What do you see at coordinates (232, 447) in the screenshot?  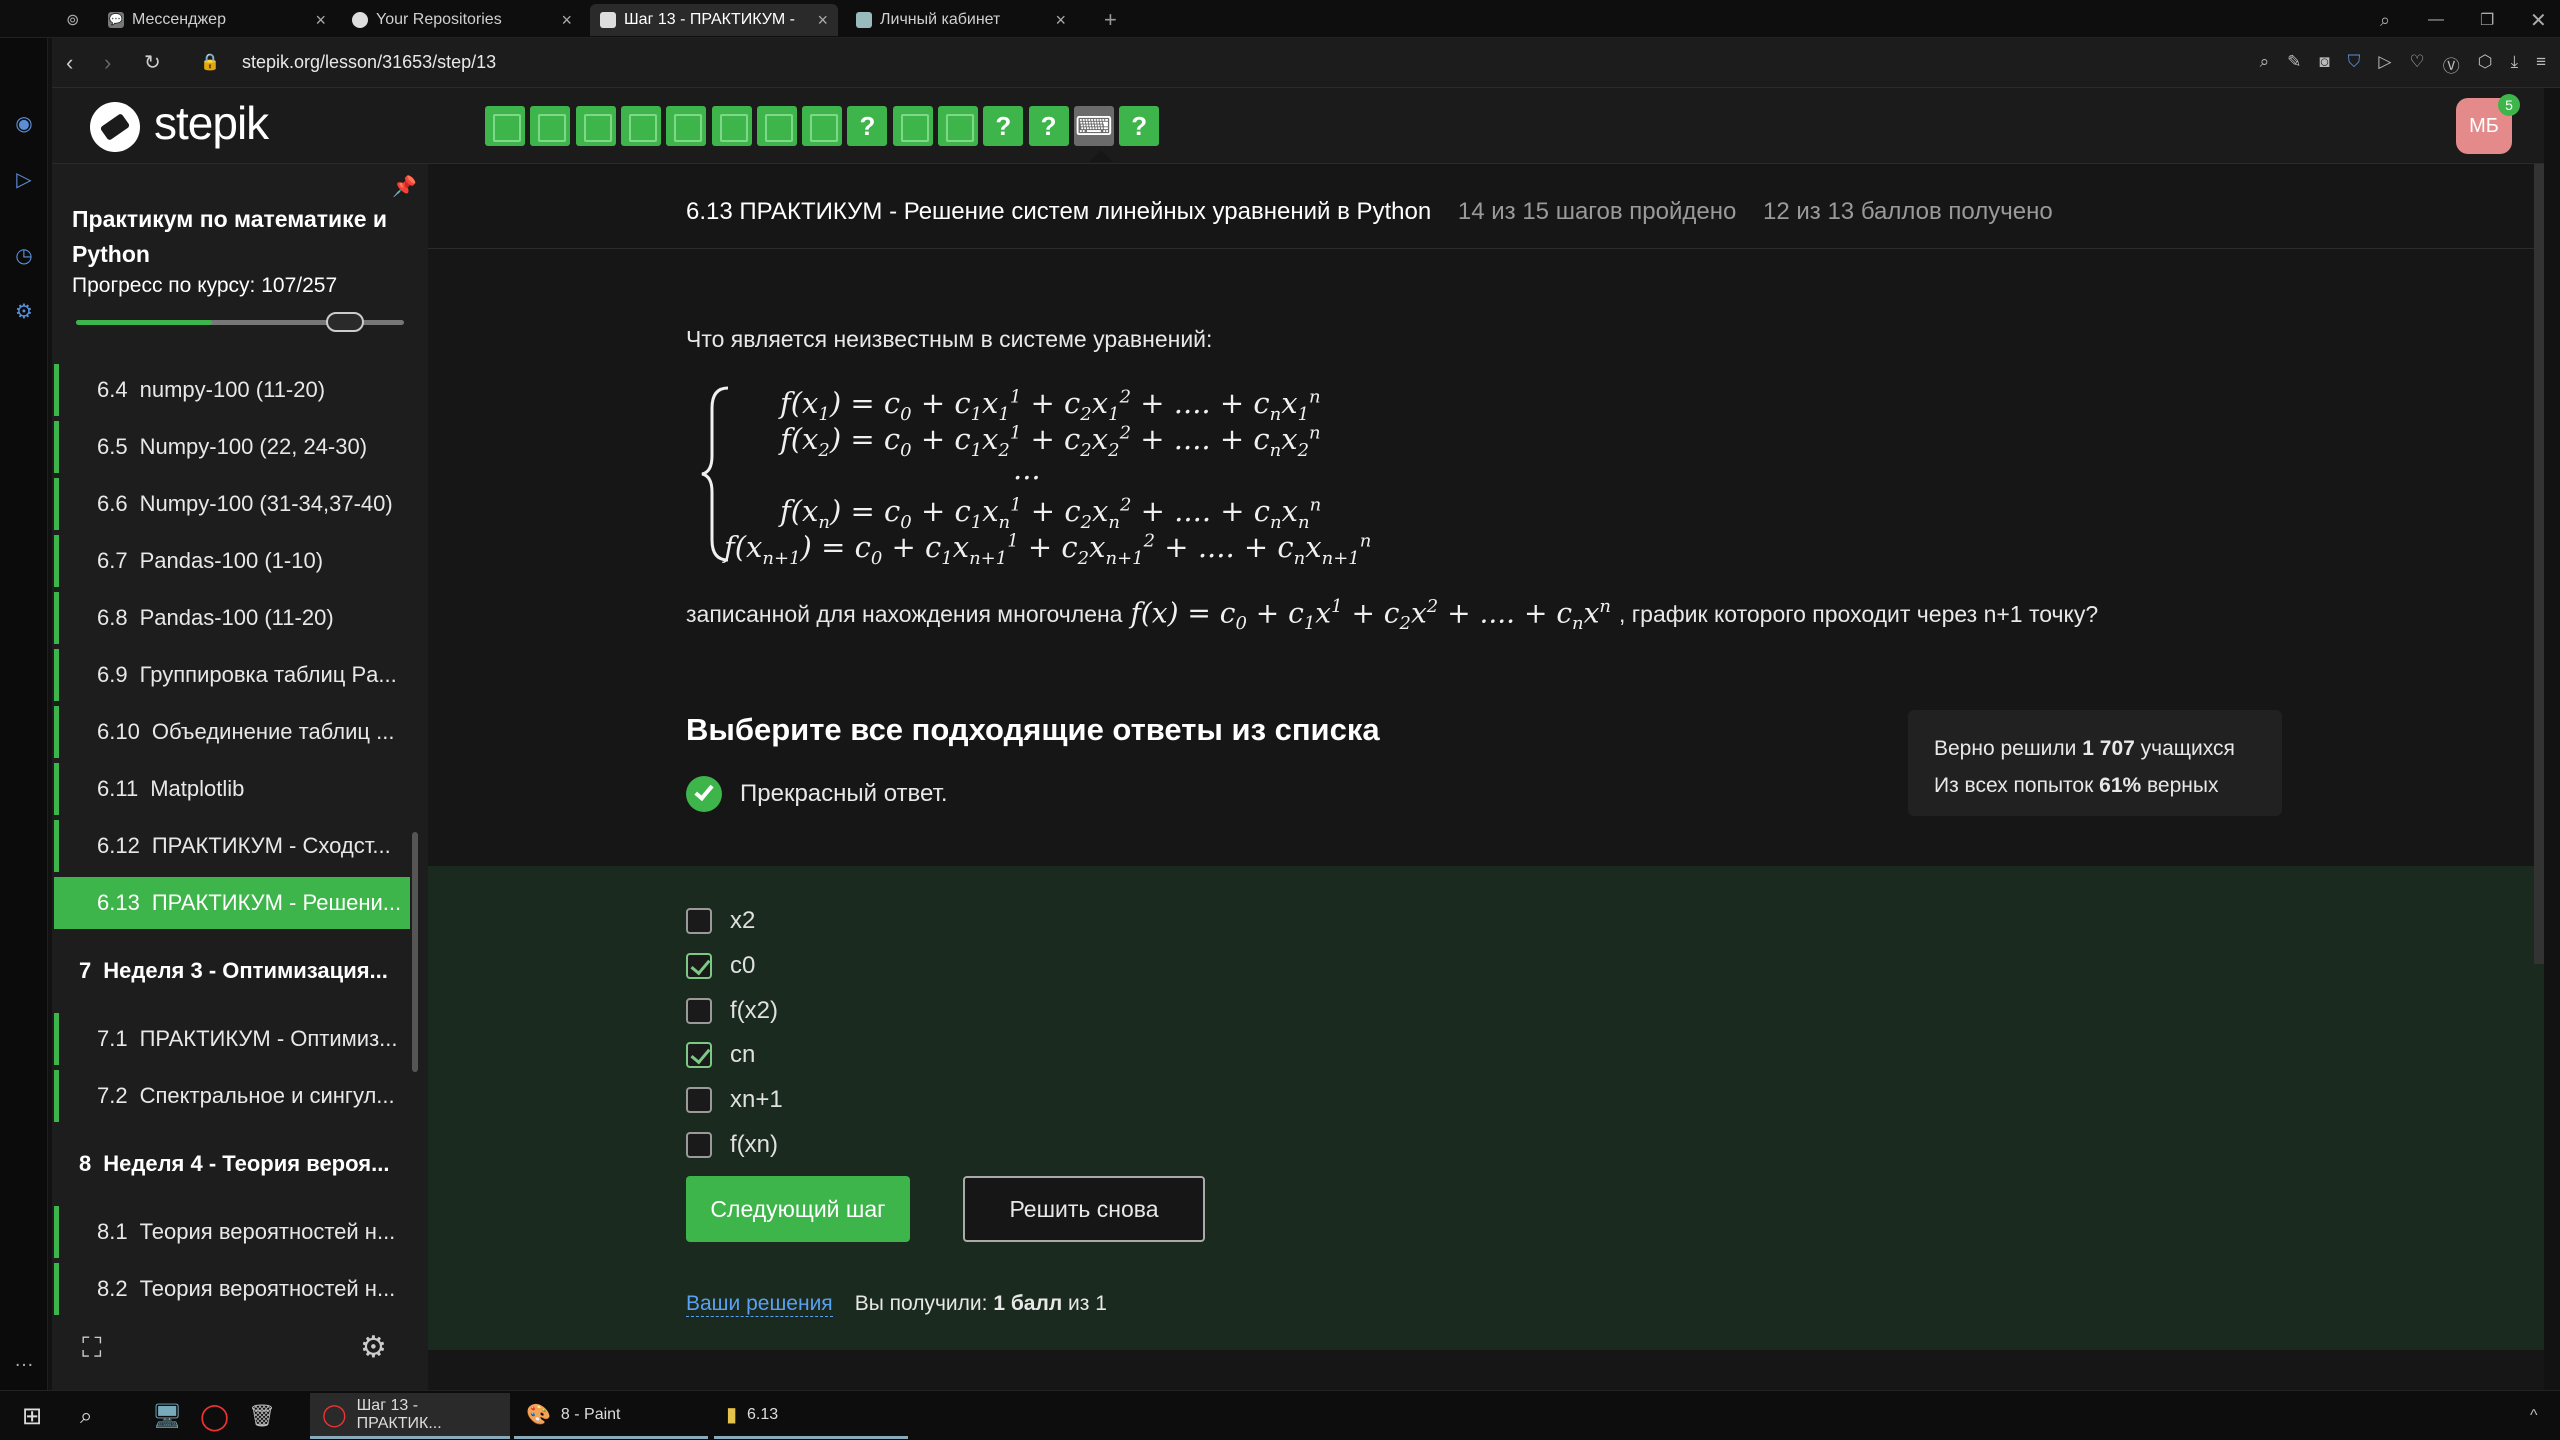 I see `sidebar-lesson-item: 6.5 Numpy-100 (22, 24-30)` at bounding box center [232, 447].